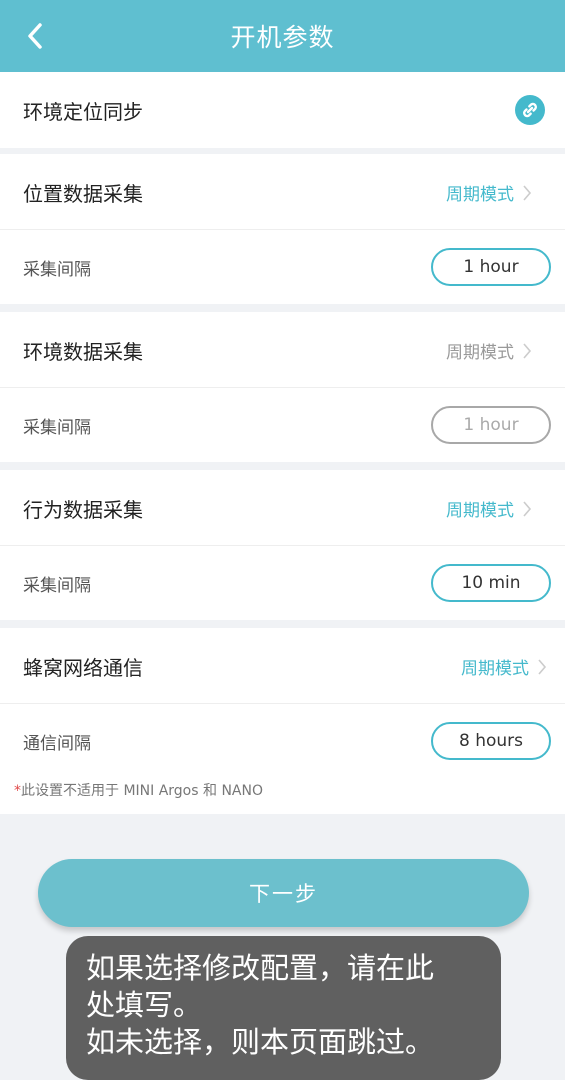 The height and width of the screenshot is (1080, 565). I want to click on behavior-section: 行为数据采集 周期模式 采集间隔 10 min, so click(282, 545).